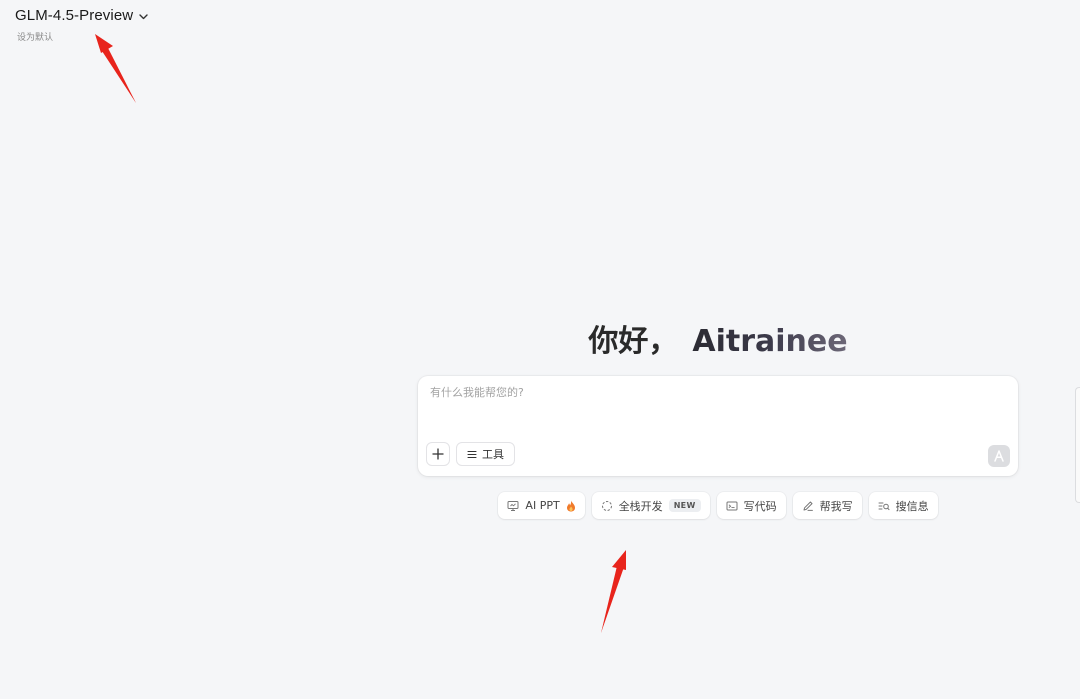  I want to click on send-button, so click(999, 456).